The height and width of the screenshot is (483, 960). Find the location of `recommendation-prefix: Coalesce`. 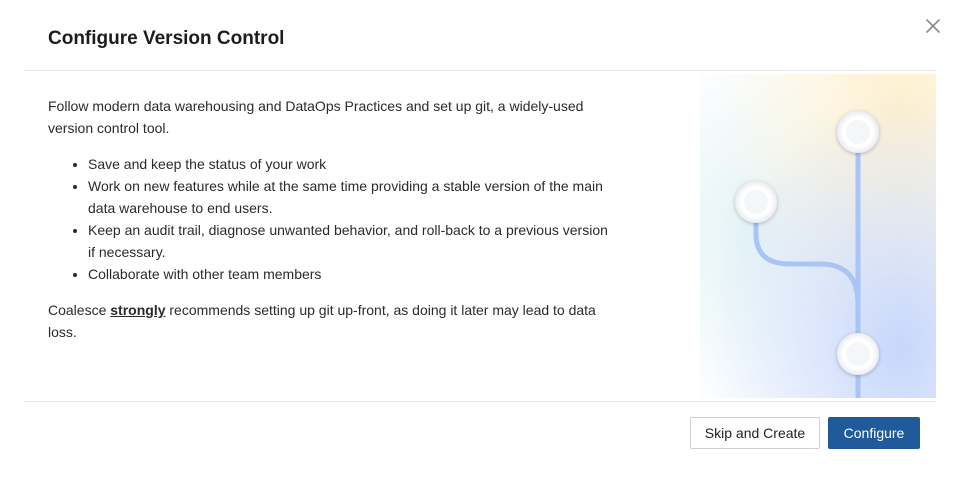

recommendation-prefix: Coalesce is located at coordinates (79, 310).